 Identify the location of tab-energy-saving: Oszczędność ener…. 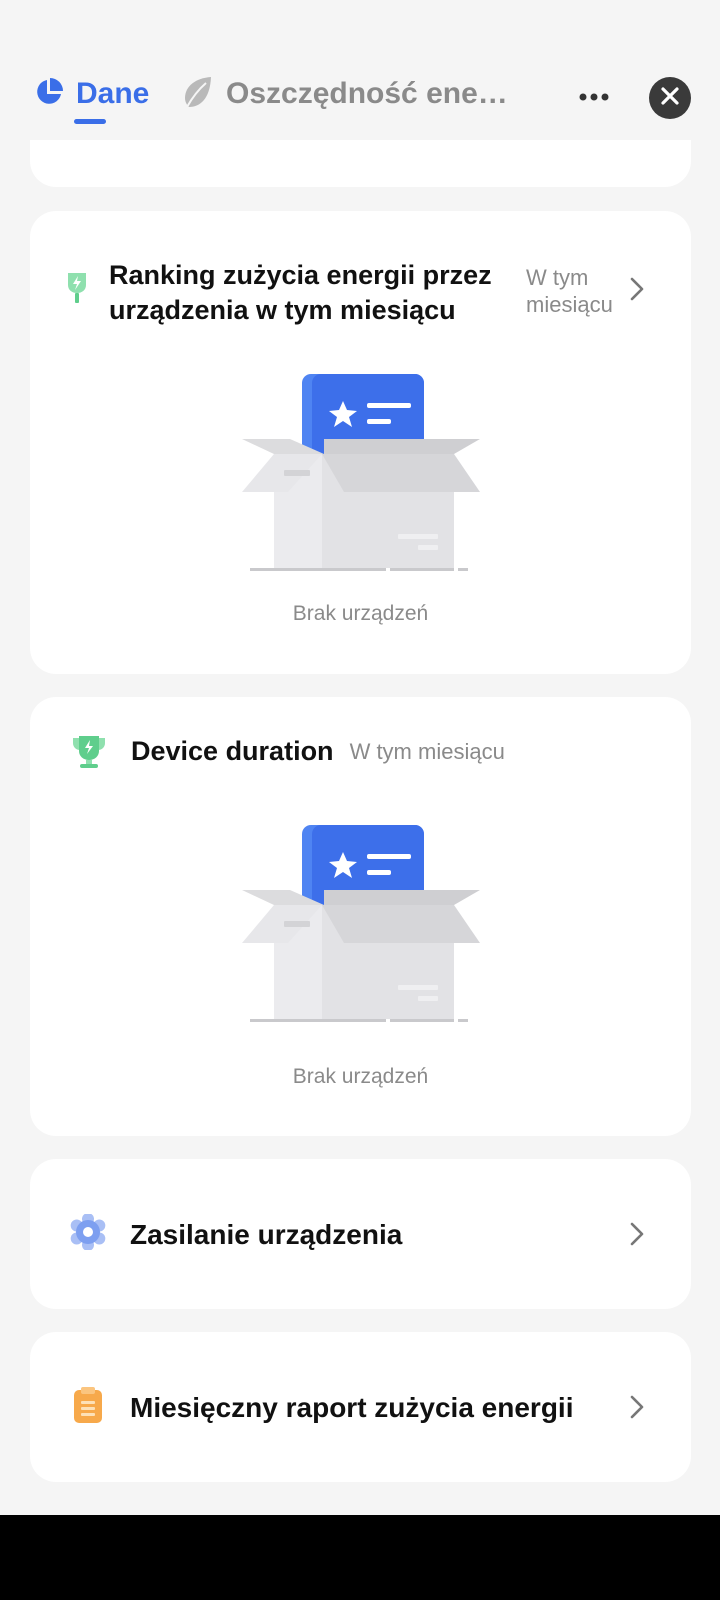
(348, 94).